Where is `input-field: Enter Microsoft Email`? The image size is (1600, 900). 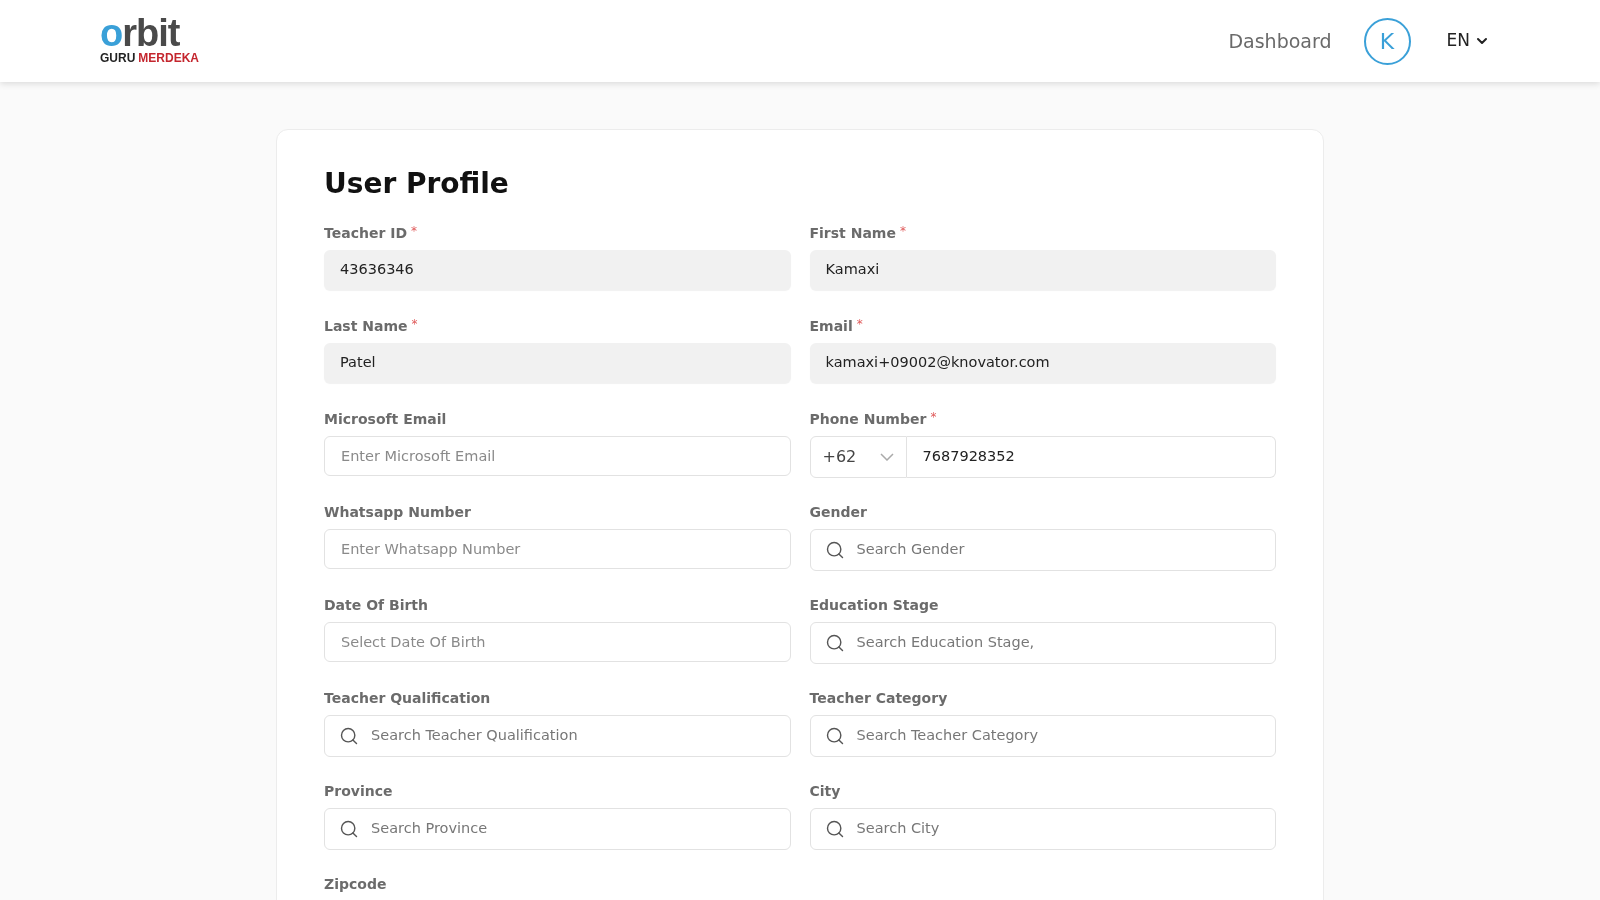 input-field: Enter Microsoft Email is located at coordinates (557, 456).